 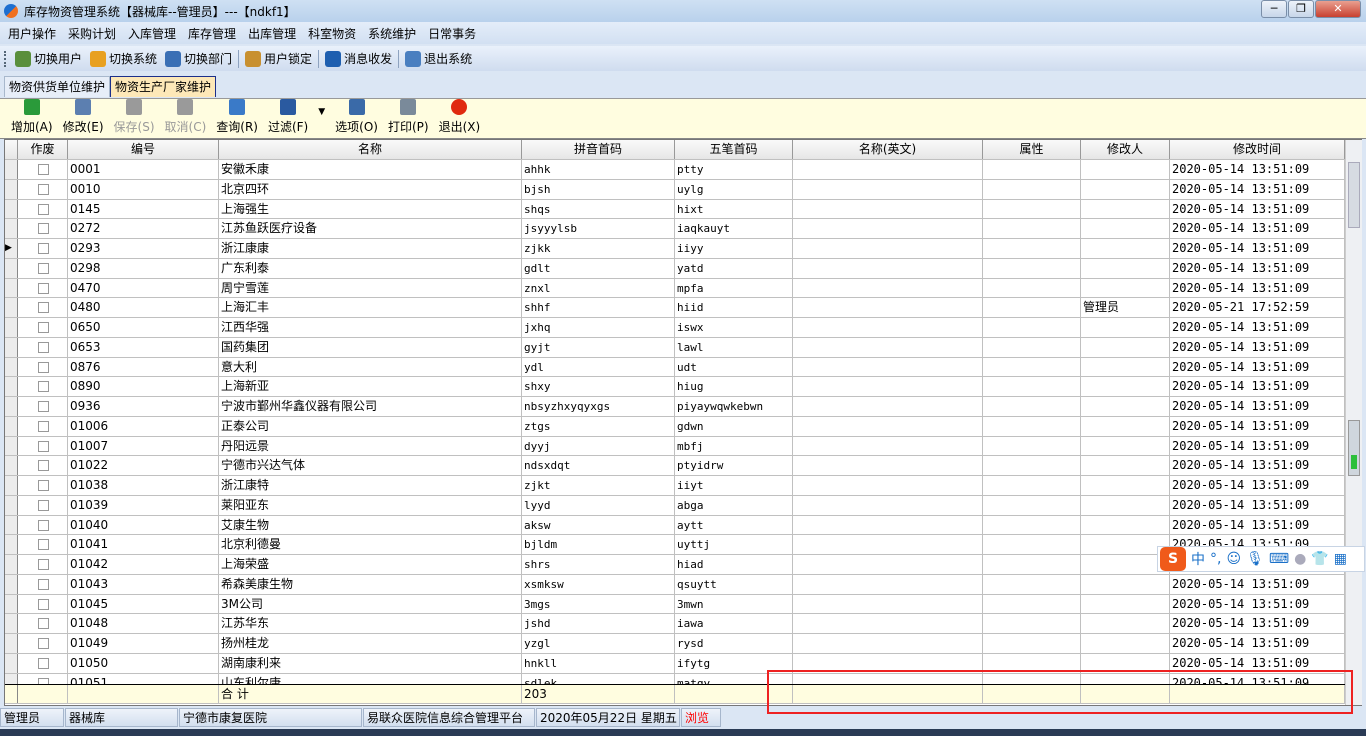 What do you see at coordinates (272, 33) in the screenshot?
I see `menu-item: 出库管理` at bounding box center [272, 33].